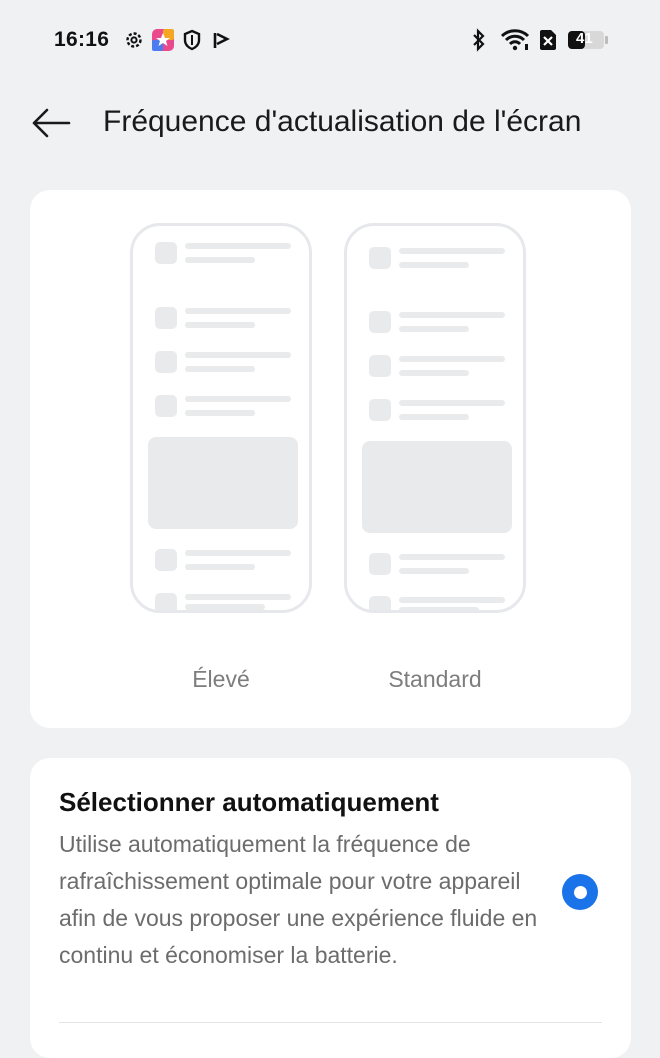 Image resolution: width=660 pixels, height=1058 pixels. Describe the element at coordinates (249, 802) in the screenshot. I see `auto-select-title: Sélectionner automatiquement` at that location.